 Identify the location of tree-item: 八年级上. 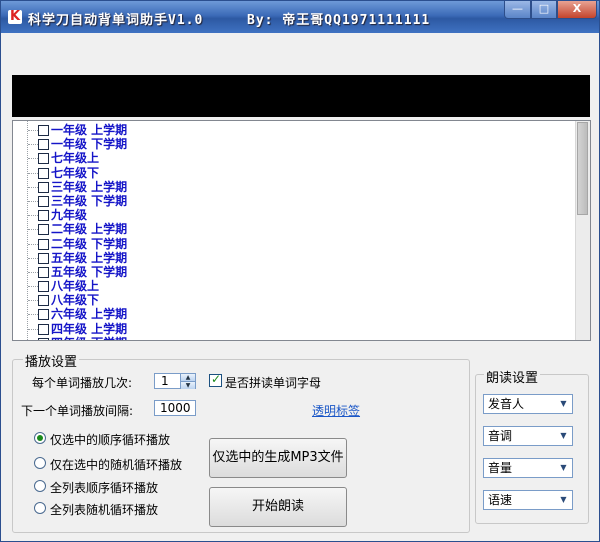
(294, 286).